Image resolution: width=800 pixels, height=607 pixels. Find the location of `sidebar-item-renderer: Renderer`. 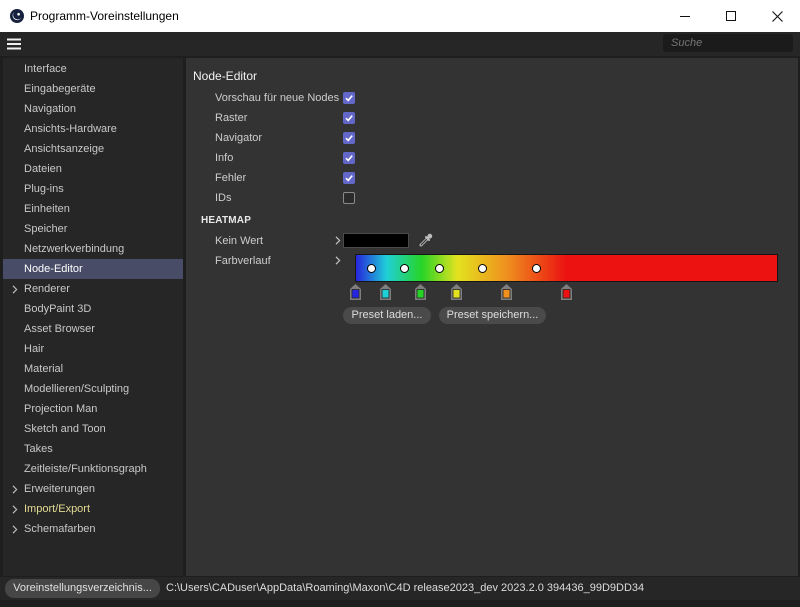

sidebar-item-renderer: Renderer is located at coordinates (93, 289).